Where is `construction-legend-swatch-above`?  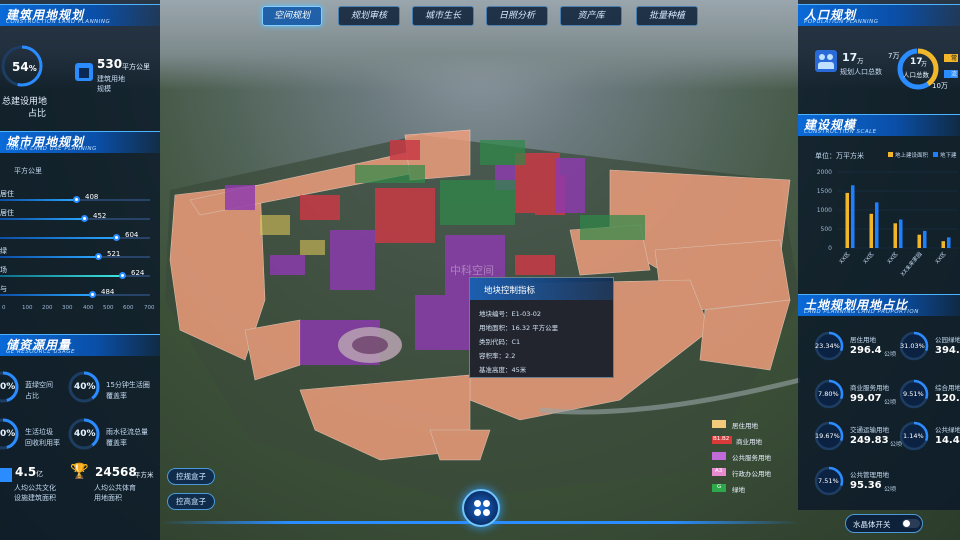
construction-legend-swatch-above is located at coordinates (890, 154).